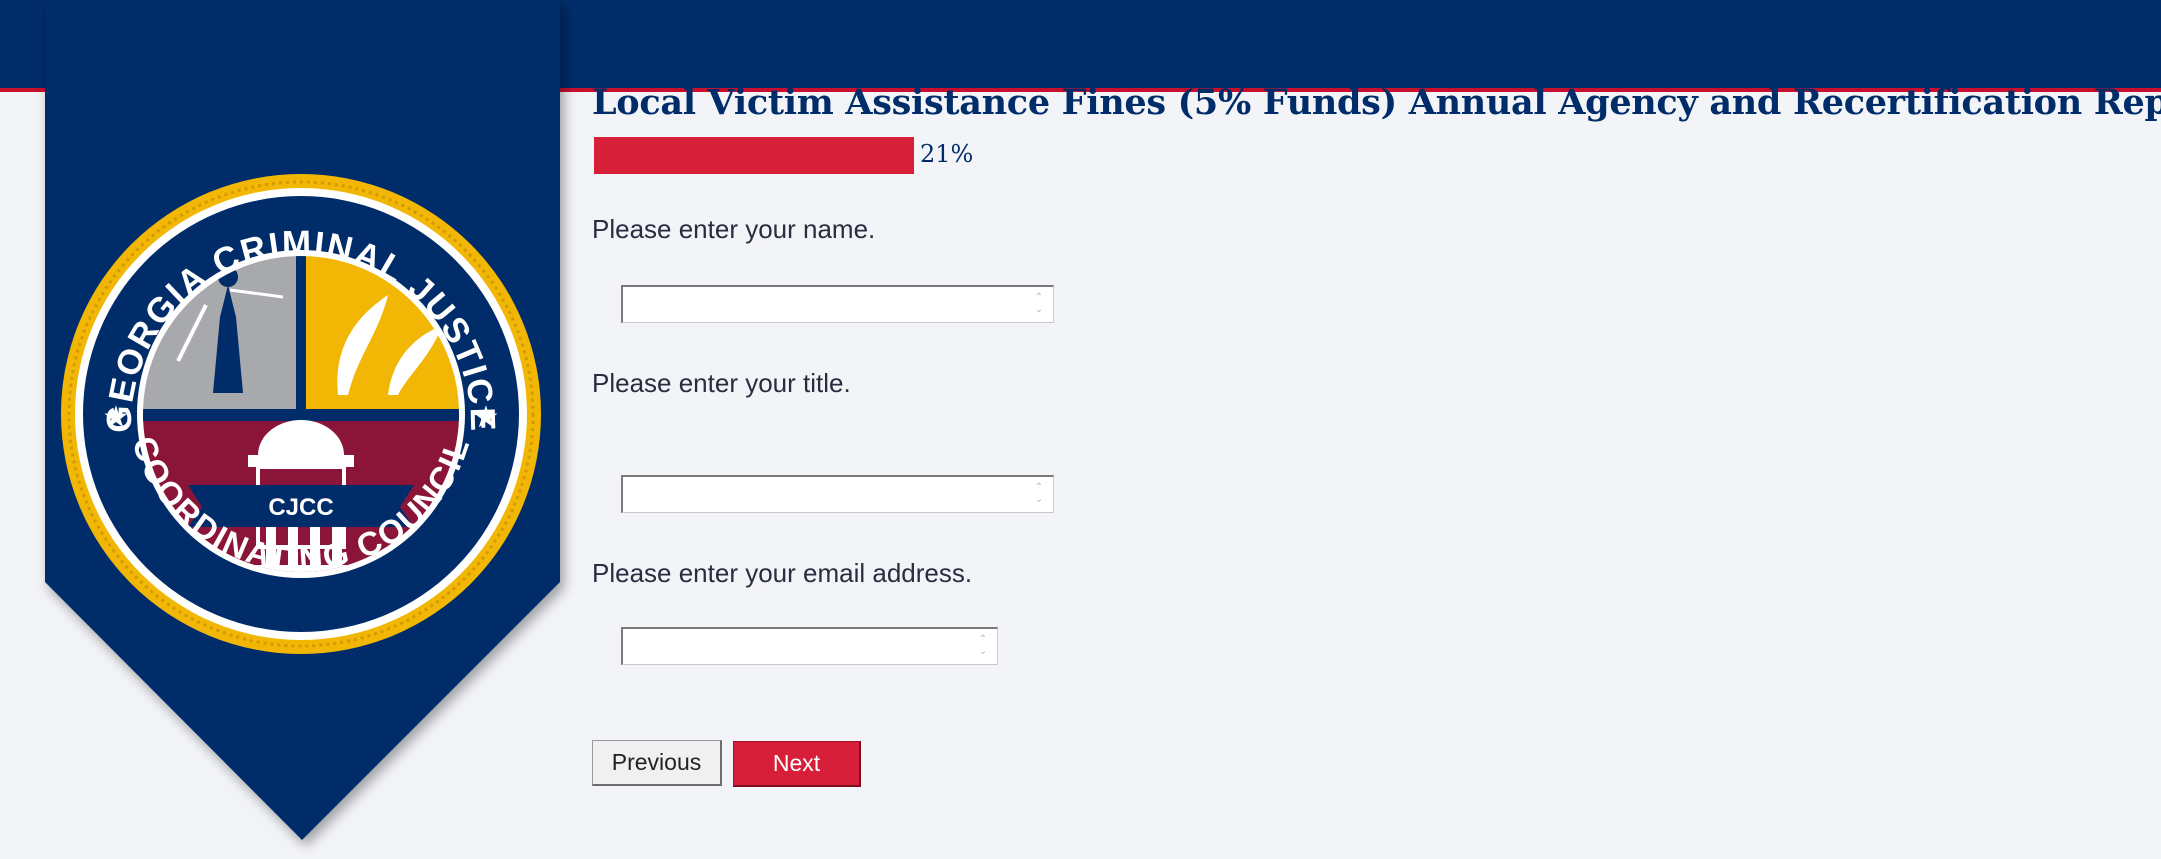  What do you see at coordinates (797, 764) in the screenshot?
I see `next-button: Next` at bounding box center [797, 764].